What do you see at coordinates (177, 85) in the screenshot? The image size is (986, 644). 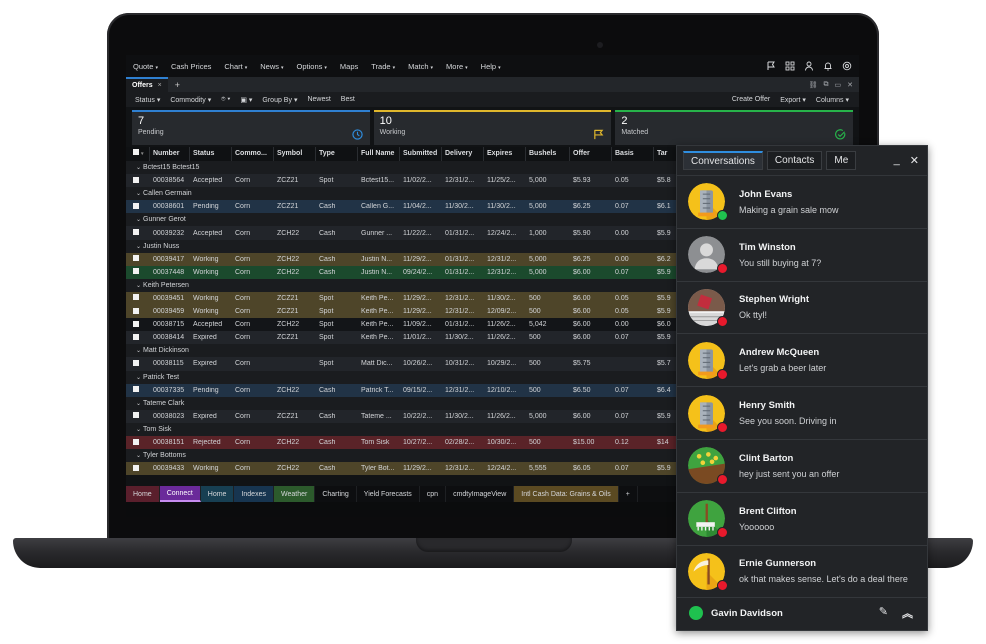 I see `add-tab-button: +` at bounding box center [177, 85].